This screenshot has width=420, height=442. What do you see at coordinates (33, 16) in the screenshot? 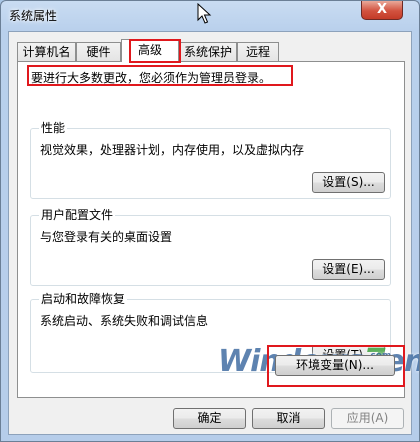
I see `window-title: 系统属性` at bounding box center [33, 16].